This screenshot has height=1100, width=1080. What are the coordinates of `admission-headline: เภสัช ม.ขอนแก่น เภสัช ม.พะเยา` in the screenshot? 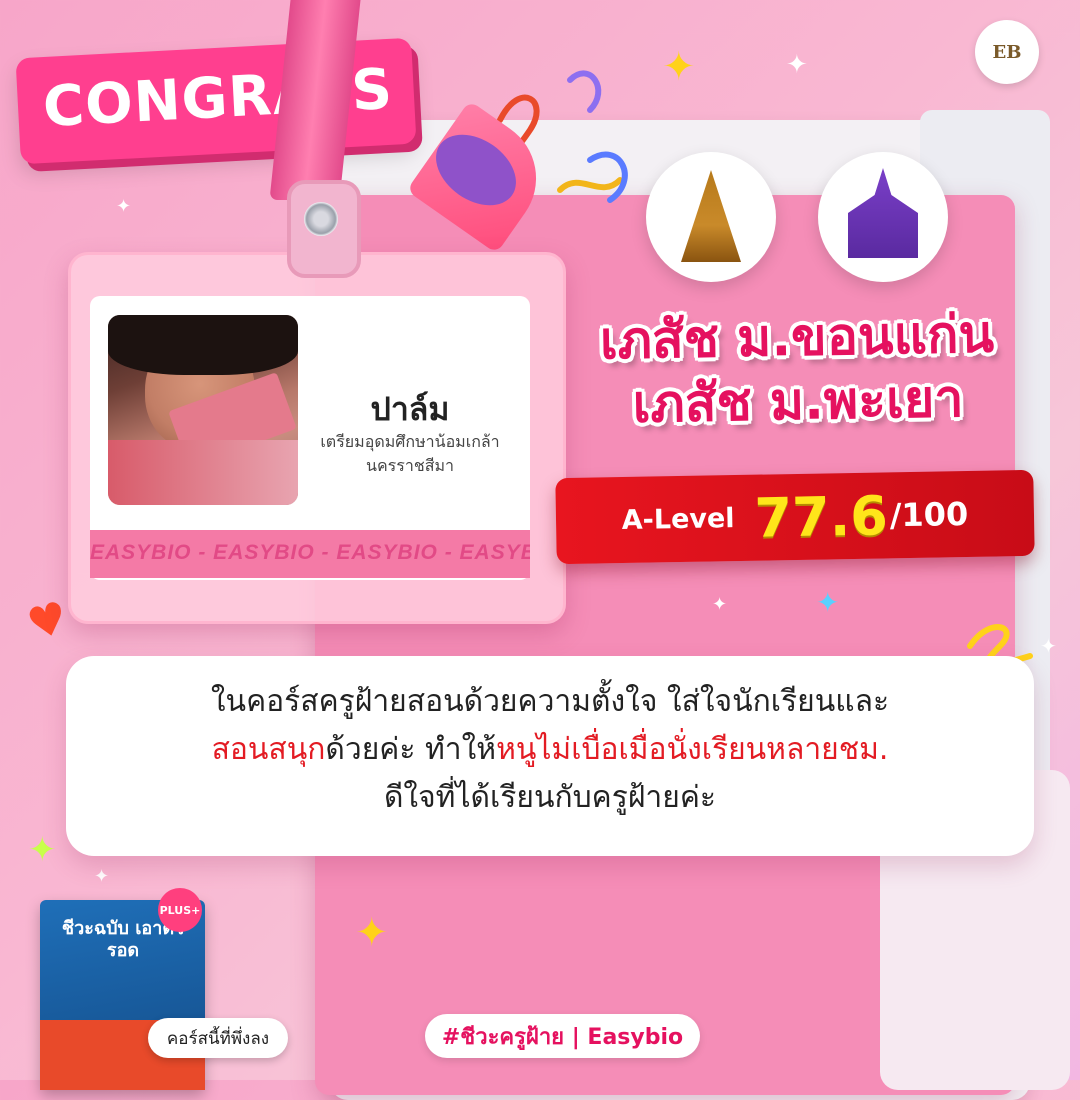 It's located at (797, 370).